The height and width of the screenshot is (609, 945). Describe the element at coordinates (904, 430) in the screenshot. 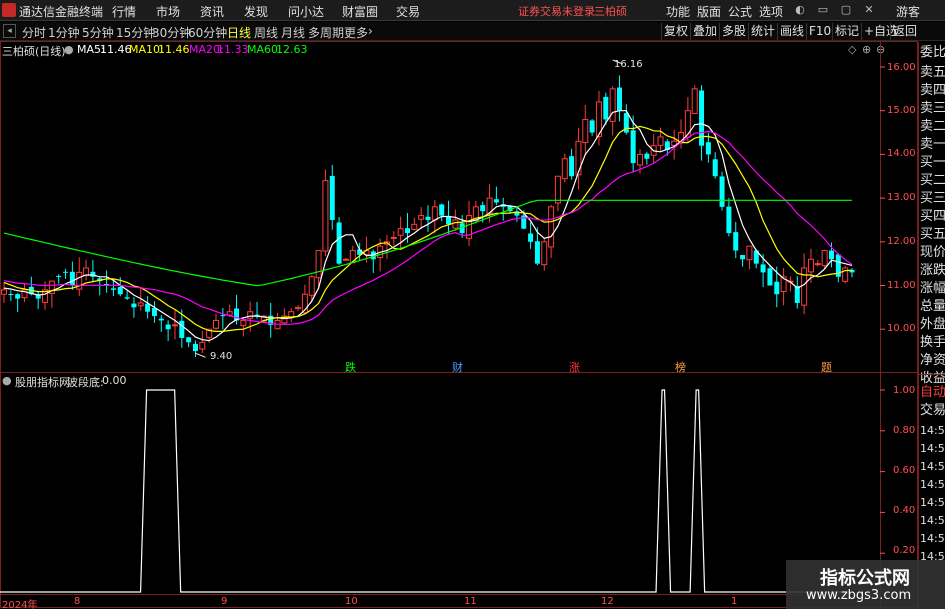

I see `sub-tick-08: 0.80` at that location.